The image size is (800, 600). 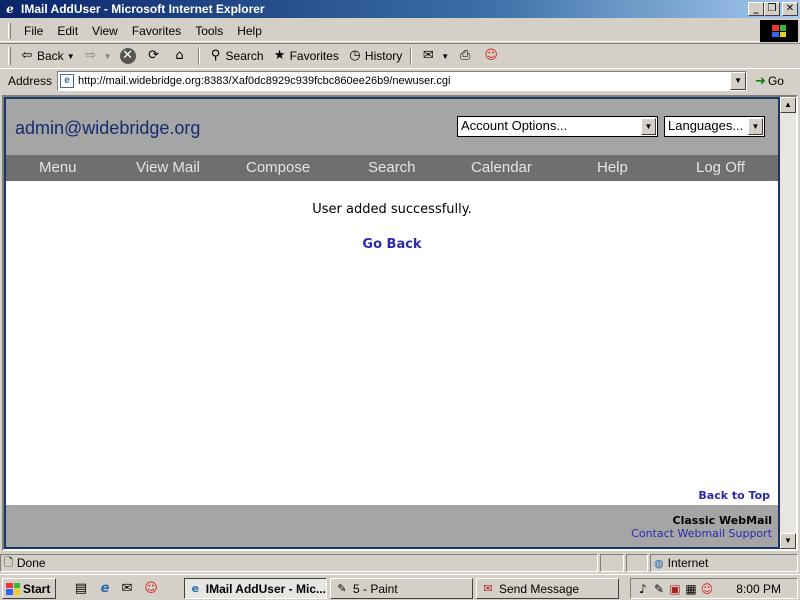 I want to click on pen-tray-icon: ✎, so click(x=659, y=589).